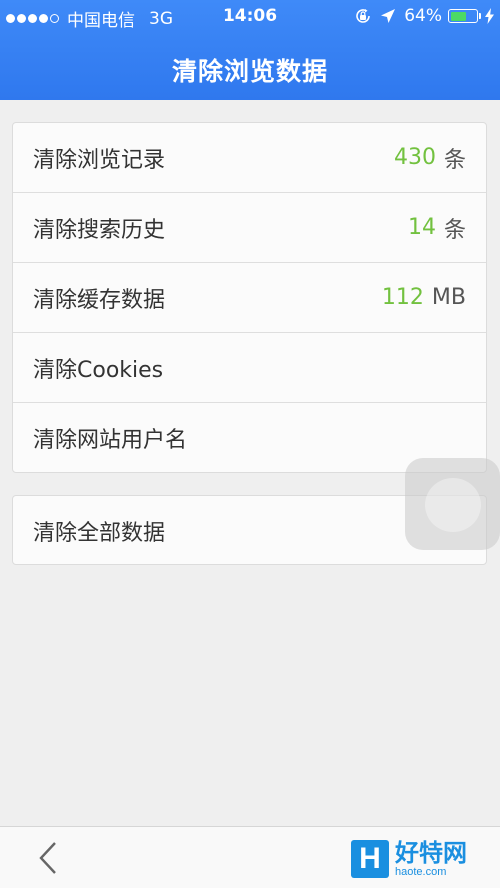 The width and height of the screenshot is (500, 888). What do you see at coordinates (98, 370) in the screenshot?
I see `row-label: 清除Cookies` at bounding box center [98, 370].